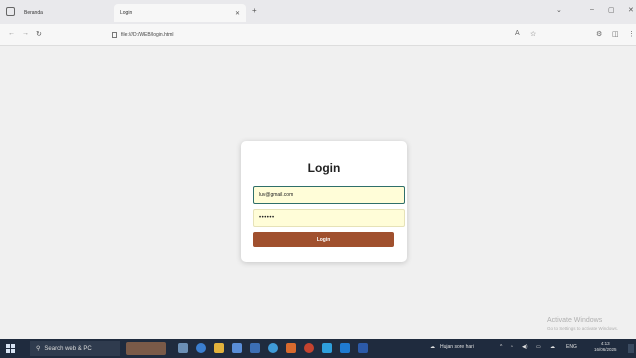 The image size is (636, 358). I want to click on read-aloud-icon: A, so click(517, 33).